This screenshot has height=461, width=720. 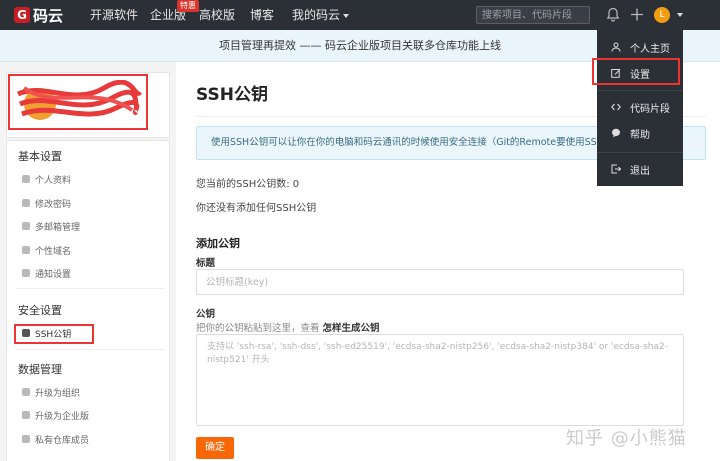 I want to click on search-input, so click(x=533, y=15).